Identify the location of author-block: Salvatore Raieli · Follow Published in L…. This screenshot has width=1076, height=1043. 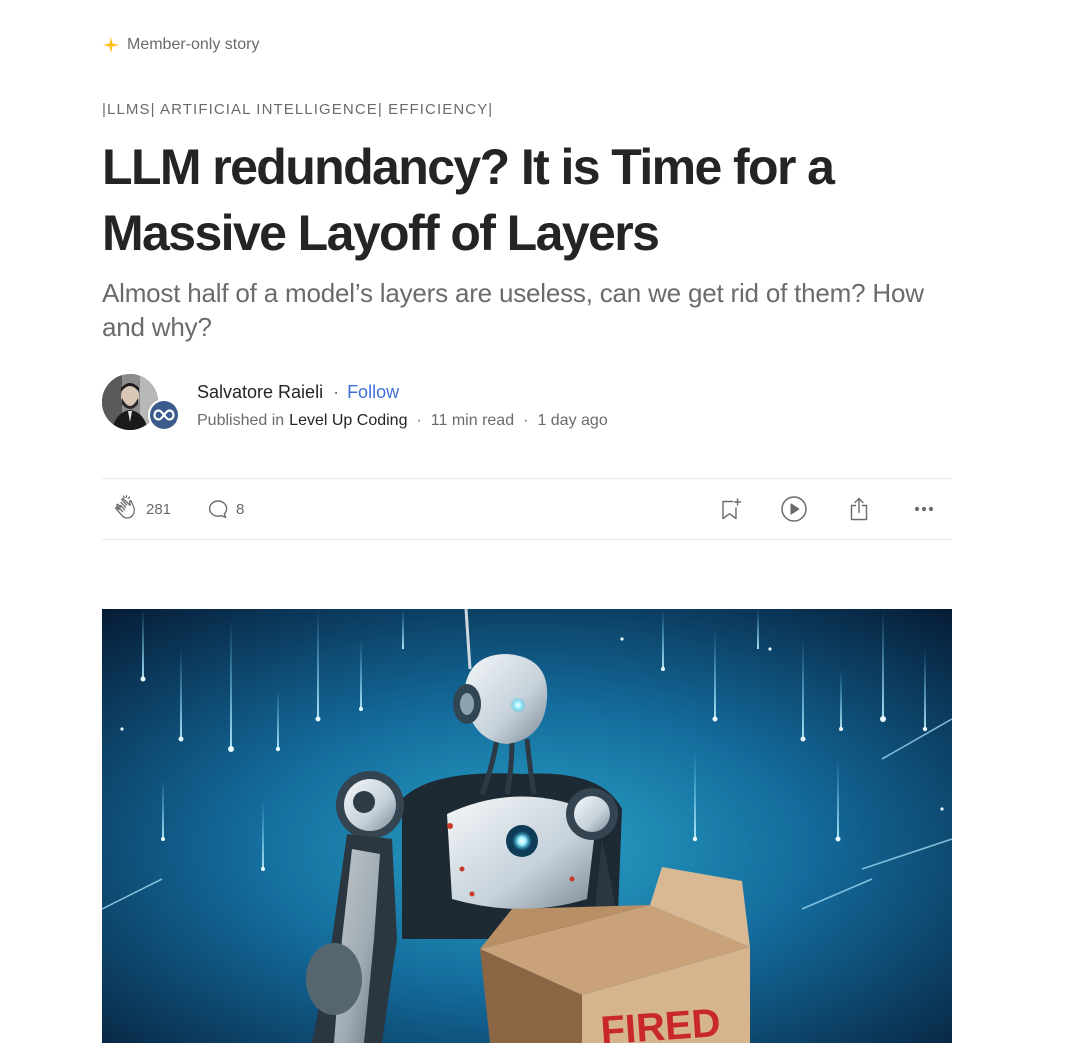
(527, 404).